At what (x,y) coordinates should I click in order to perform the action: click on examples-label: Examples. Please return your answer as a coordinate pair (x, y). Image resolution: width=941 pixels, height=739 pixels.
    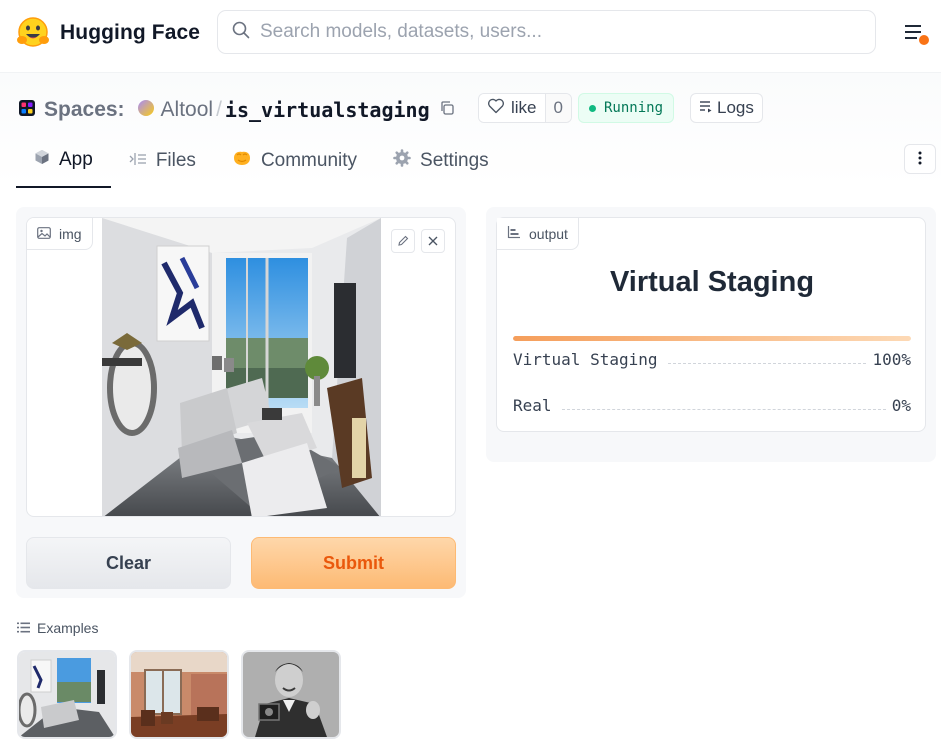
    Looking at the image, I should click on (68, 628).